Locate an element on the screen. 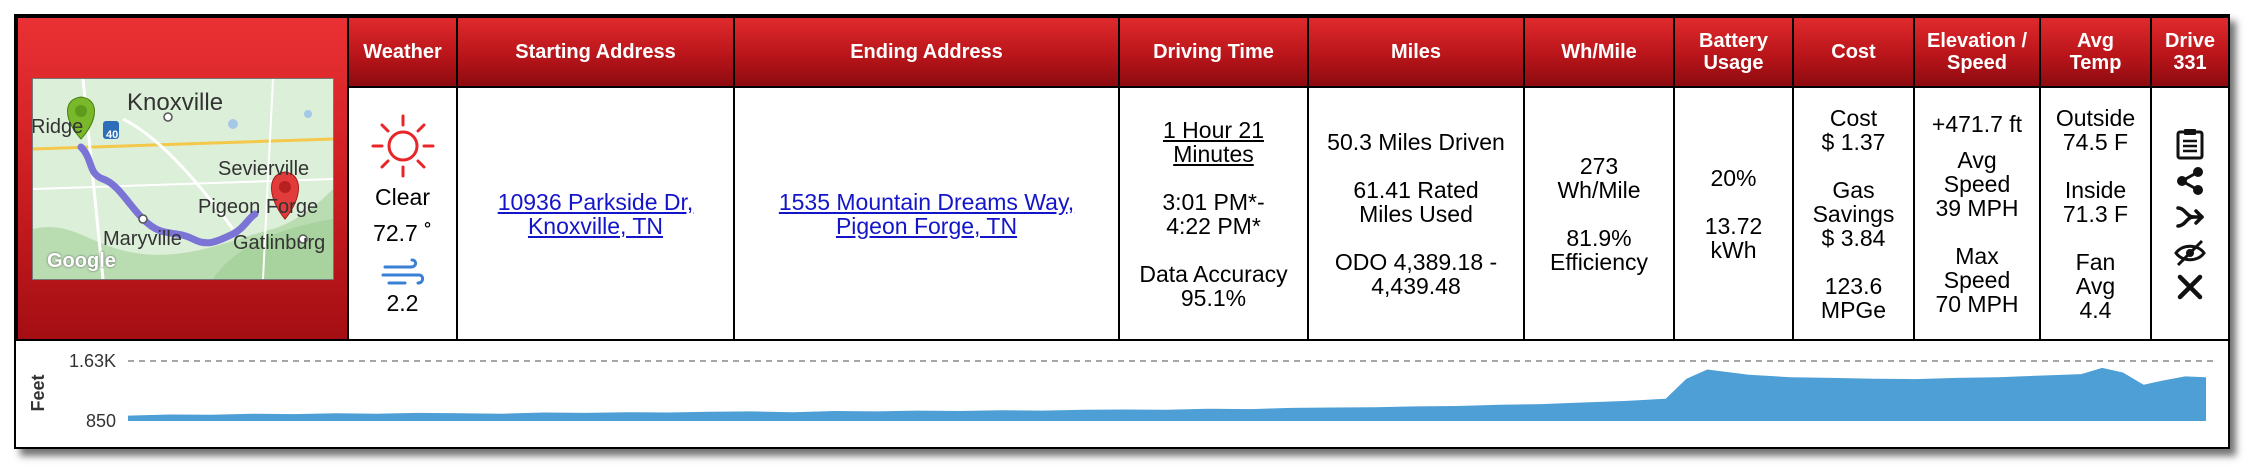 The width and height of the screenshot is (2250, 468). start-address-link: 10936 Parkside Dr, Knoxville, TN is located at coordinates (595, 214).